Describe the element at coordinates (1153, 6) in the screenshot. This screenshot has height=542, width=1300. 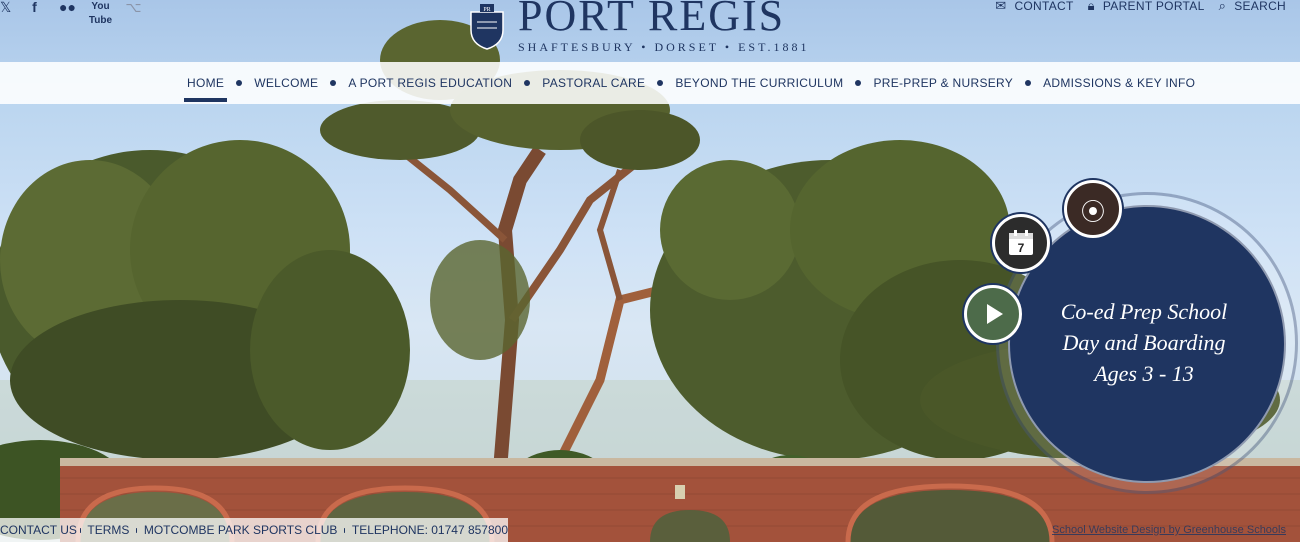
I see `parent-portal-label: PARENT PORTAL` at that location.